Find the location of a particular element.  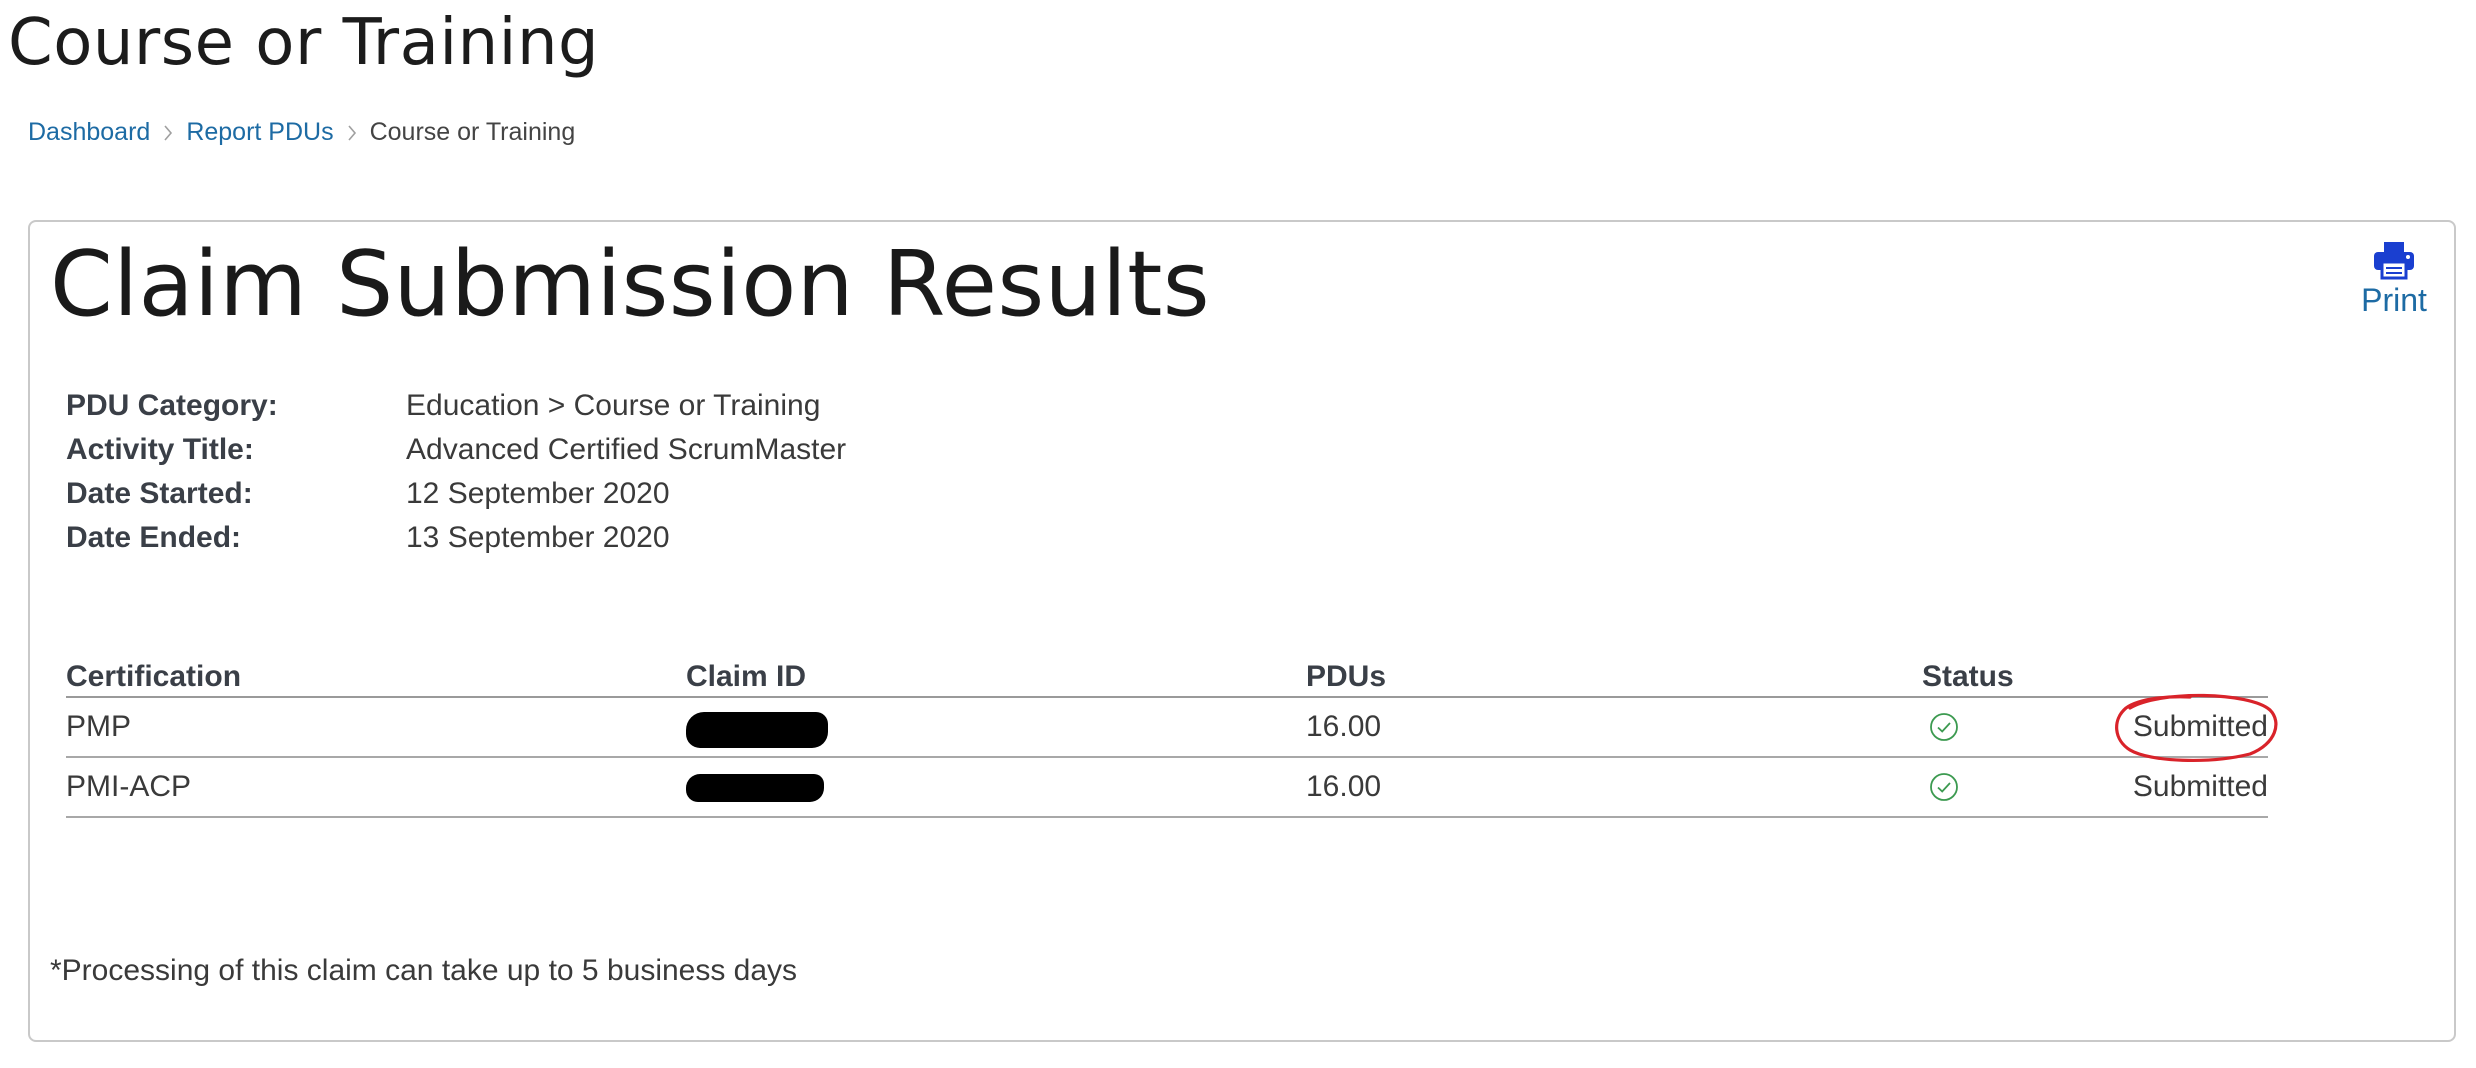

detail-label: Activity Title: is located at coordinates (160, 449).